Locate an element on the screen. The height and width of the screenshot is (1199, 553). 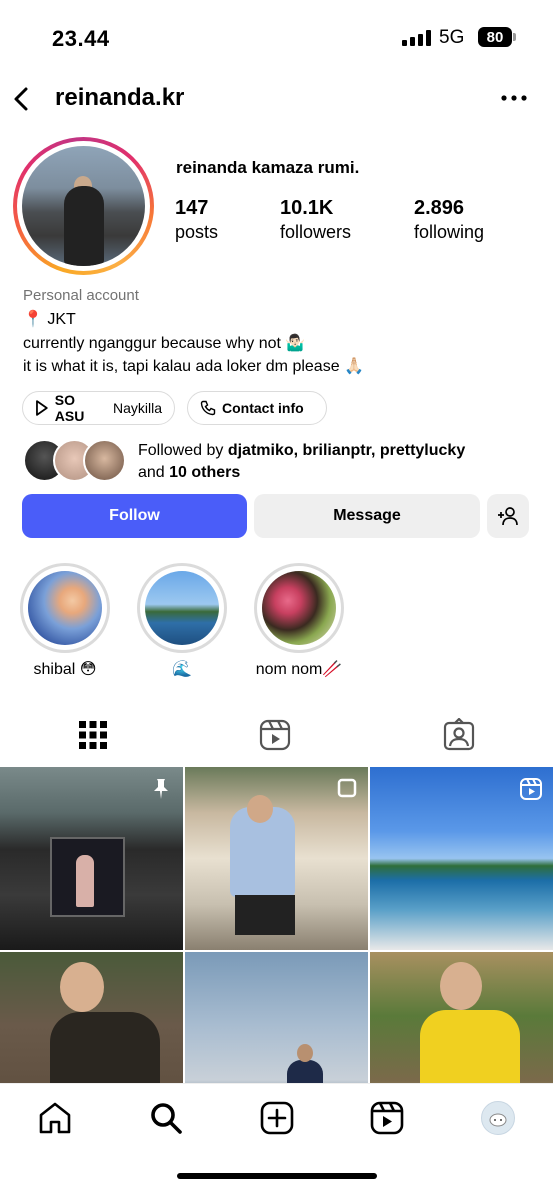
music-title: SO ASU is located at coordinates (69, 408).